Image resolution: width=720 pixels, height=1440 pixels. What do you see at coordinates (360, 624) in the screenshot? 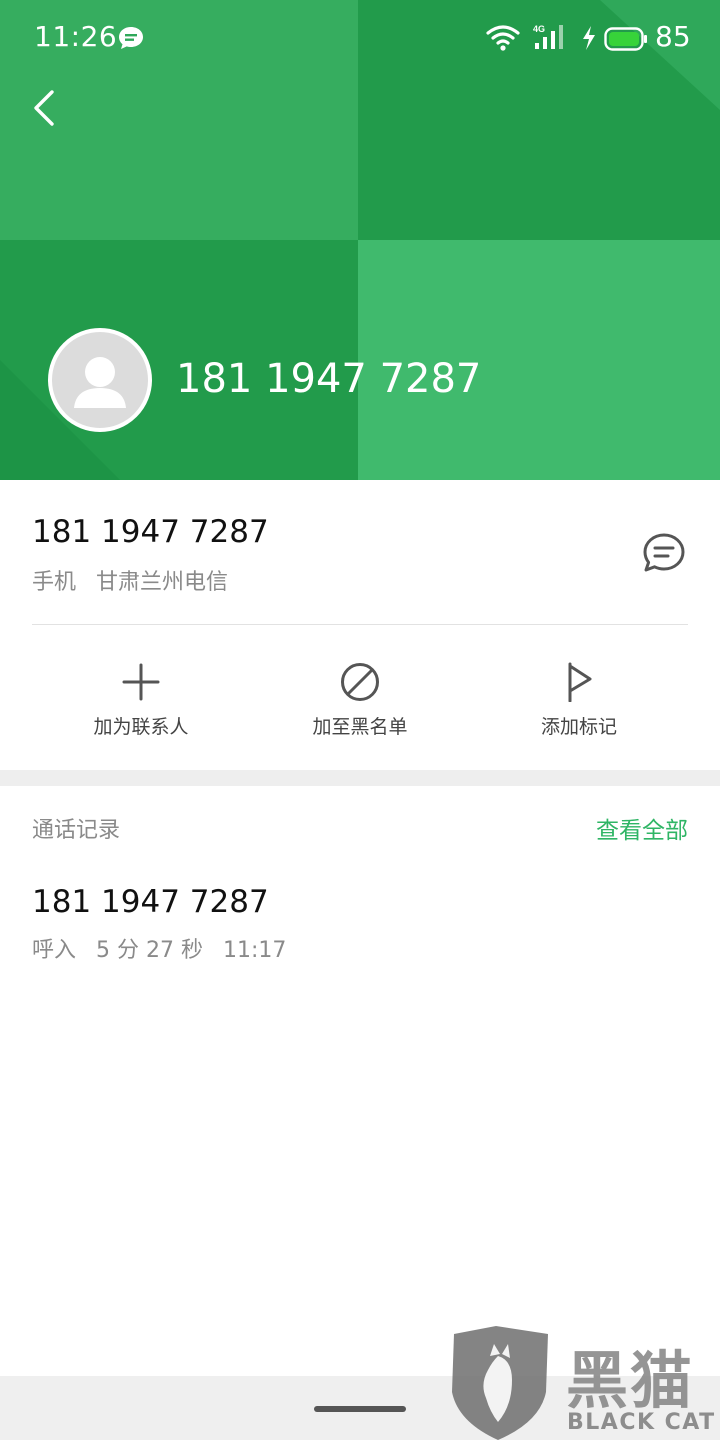
I see `divider` at bounding box center [360, 624].